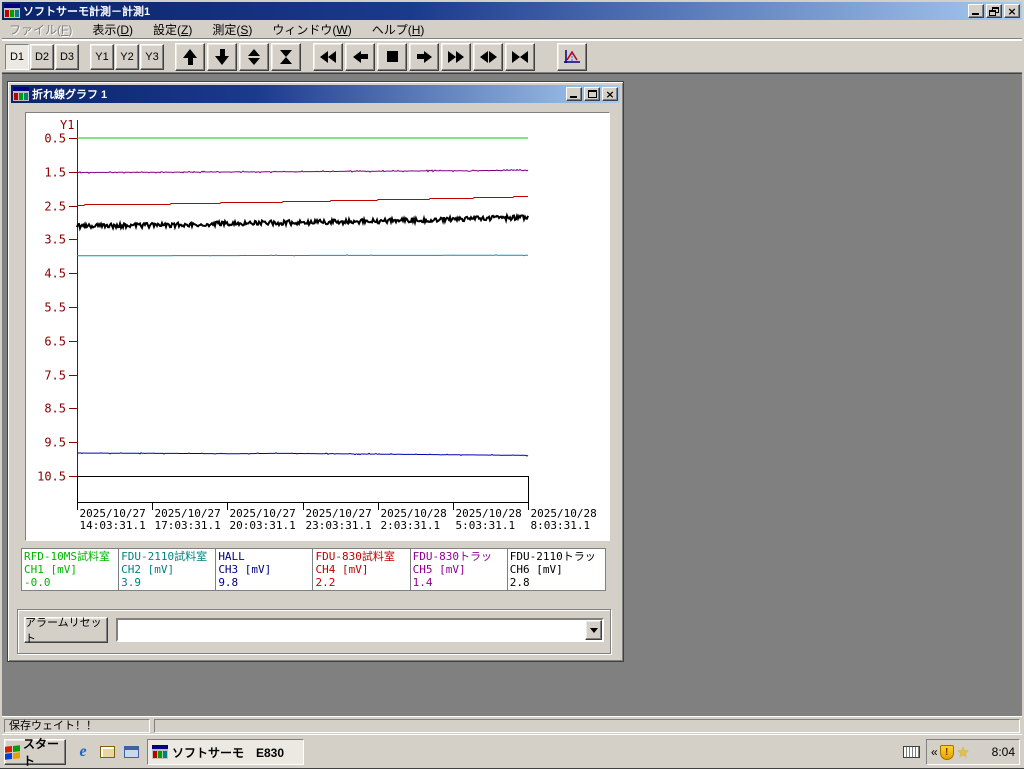 This screenshot has width=1024, height=769. Describe the element at coordinates (67, 556) in the screenshot. I see `legend-channel-name: RFD-10MS試料室` at that location.